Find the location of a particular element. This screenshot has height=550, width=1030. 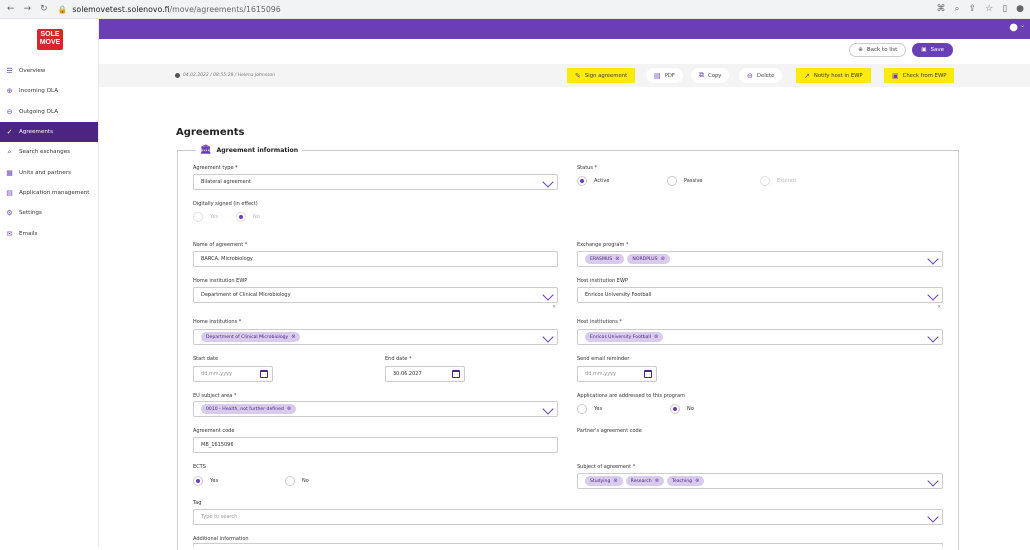

applications-yes-radio: Yes is located at coordinates (589, 409).